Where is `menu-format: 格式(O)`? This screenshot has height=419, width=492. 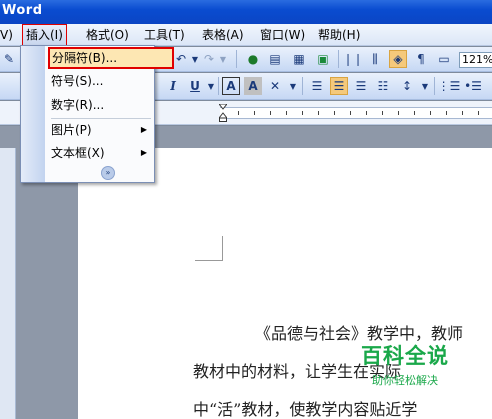 menu-format: 格式(O) is located at coordinates (107, 35).